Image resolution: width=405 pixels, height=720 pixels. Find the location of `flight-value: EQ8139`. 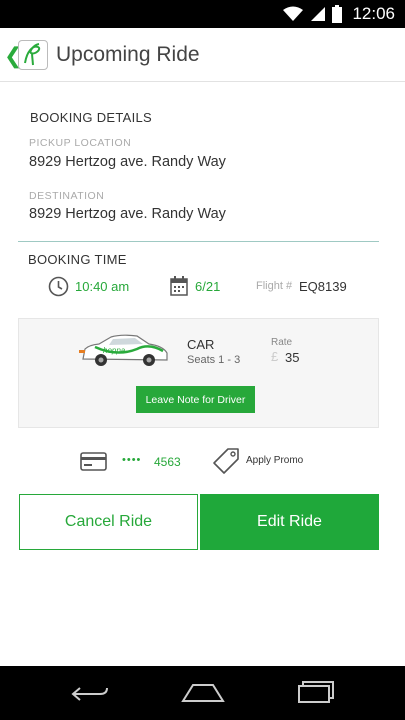

flight-value: EQ8139 is located at coordinates (323, 286).